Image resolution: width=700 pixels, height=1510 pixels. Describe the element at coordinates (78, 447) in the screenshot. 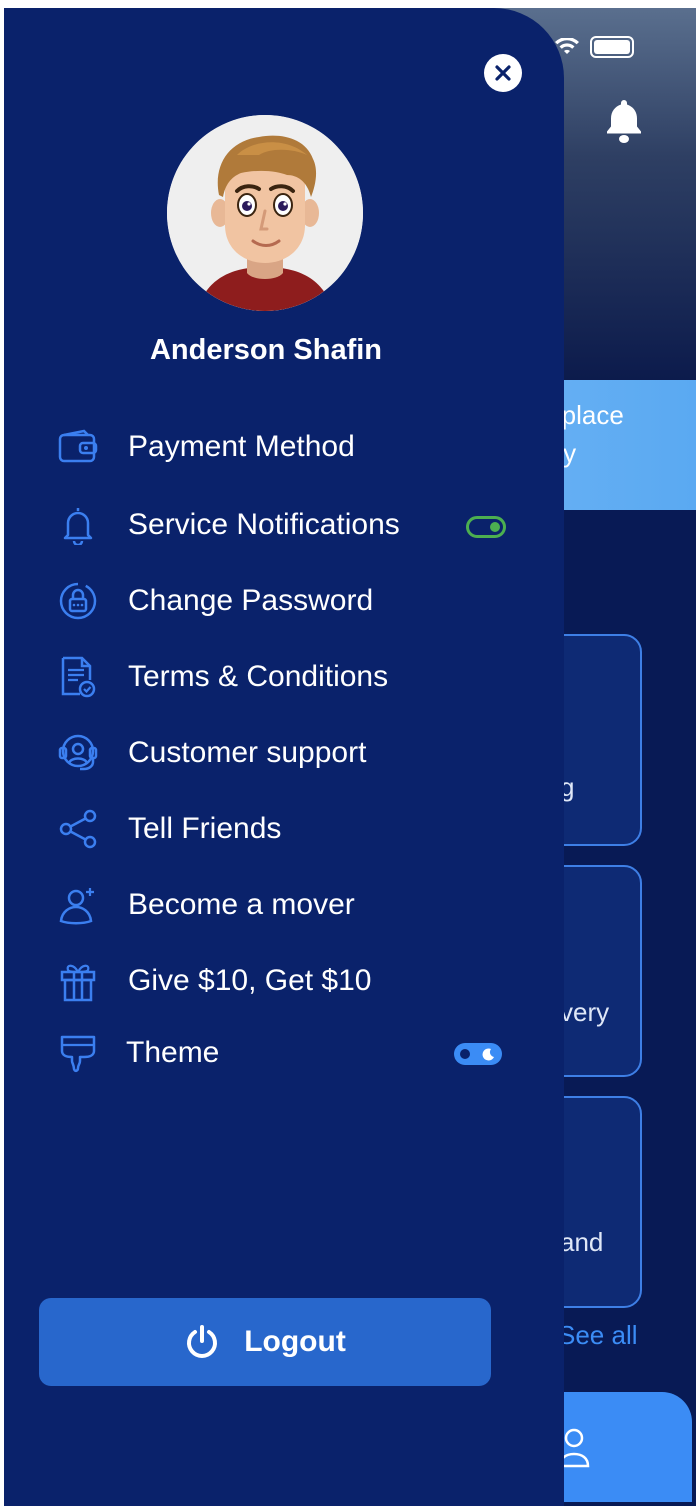

I see `wallet-icon` at that location.